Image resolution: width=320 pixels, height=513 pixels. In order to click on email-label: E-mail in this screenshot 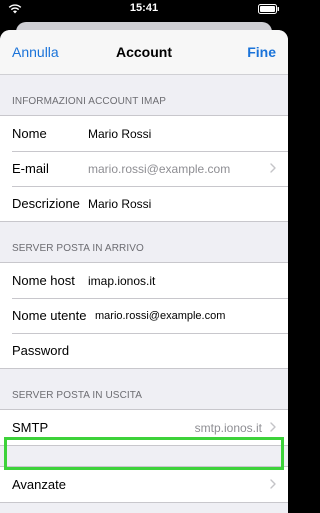, I will do `click(30, 168)`.